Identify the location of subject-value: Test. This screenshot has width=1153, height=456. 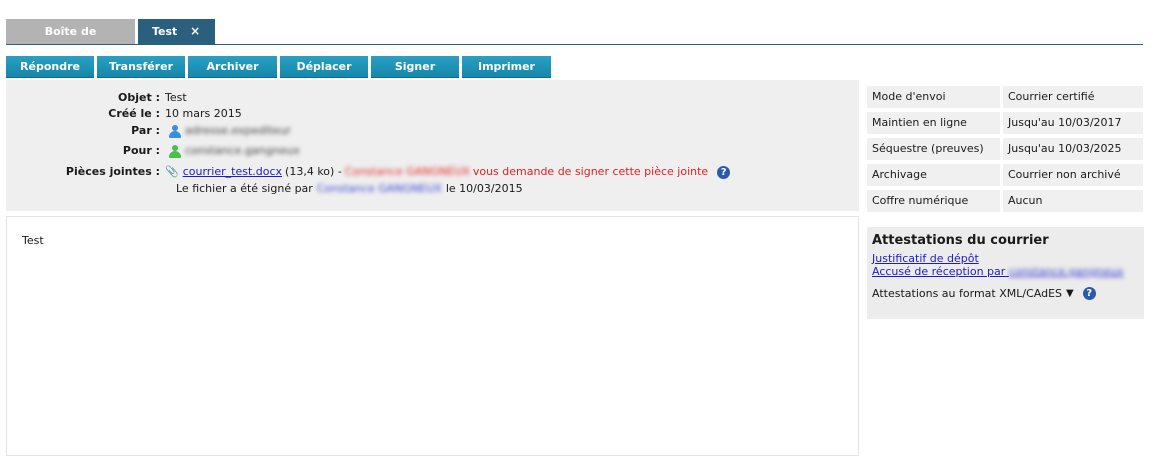
(176, 97).